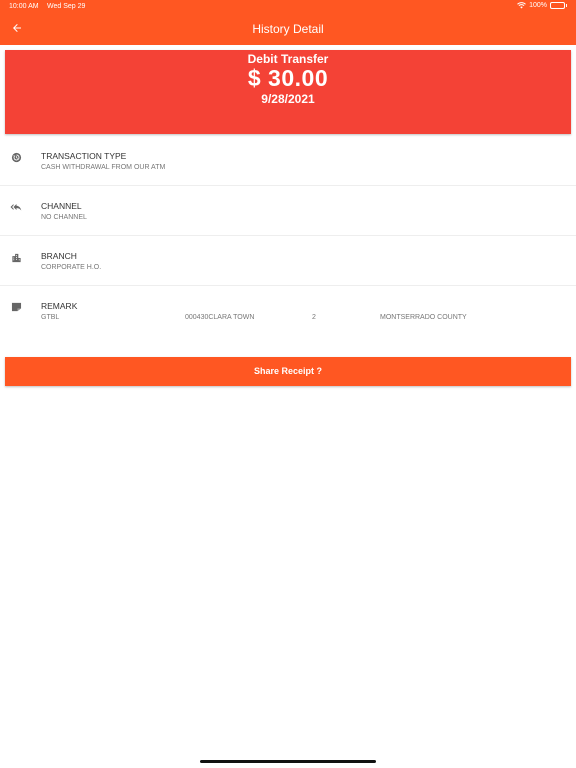  What do you see at coordinates (288, 99) in the screenshot?
I see `transaction-date: 9/28/2021` at bounding box center [288, 99].